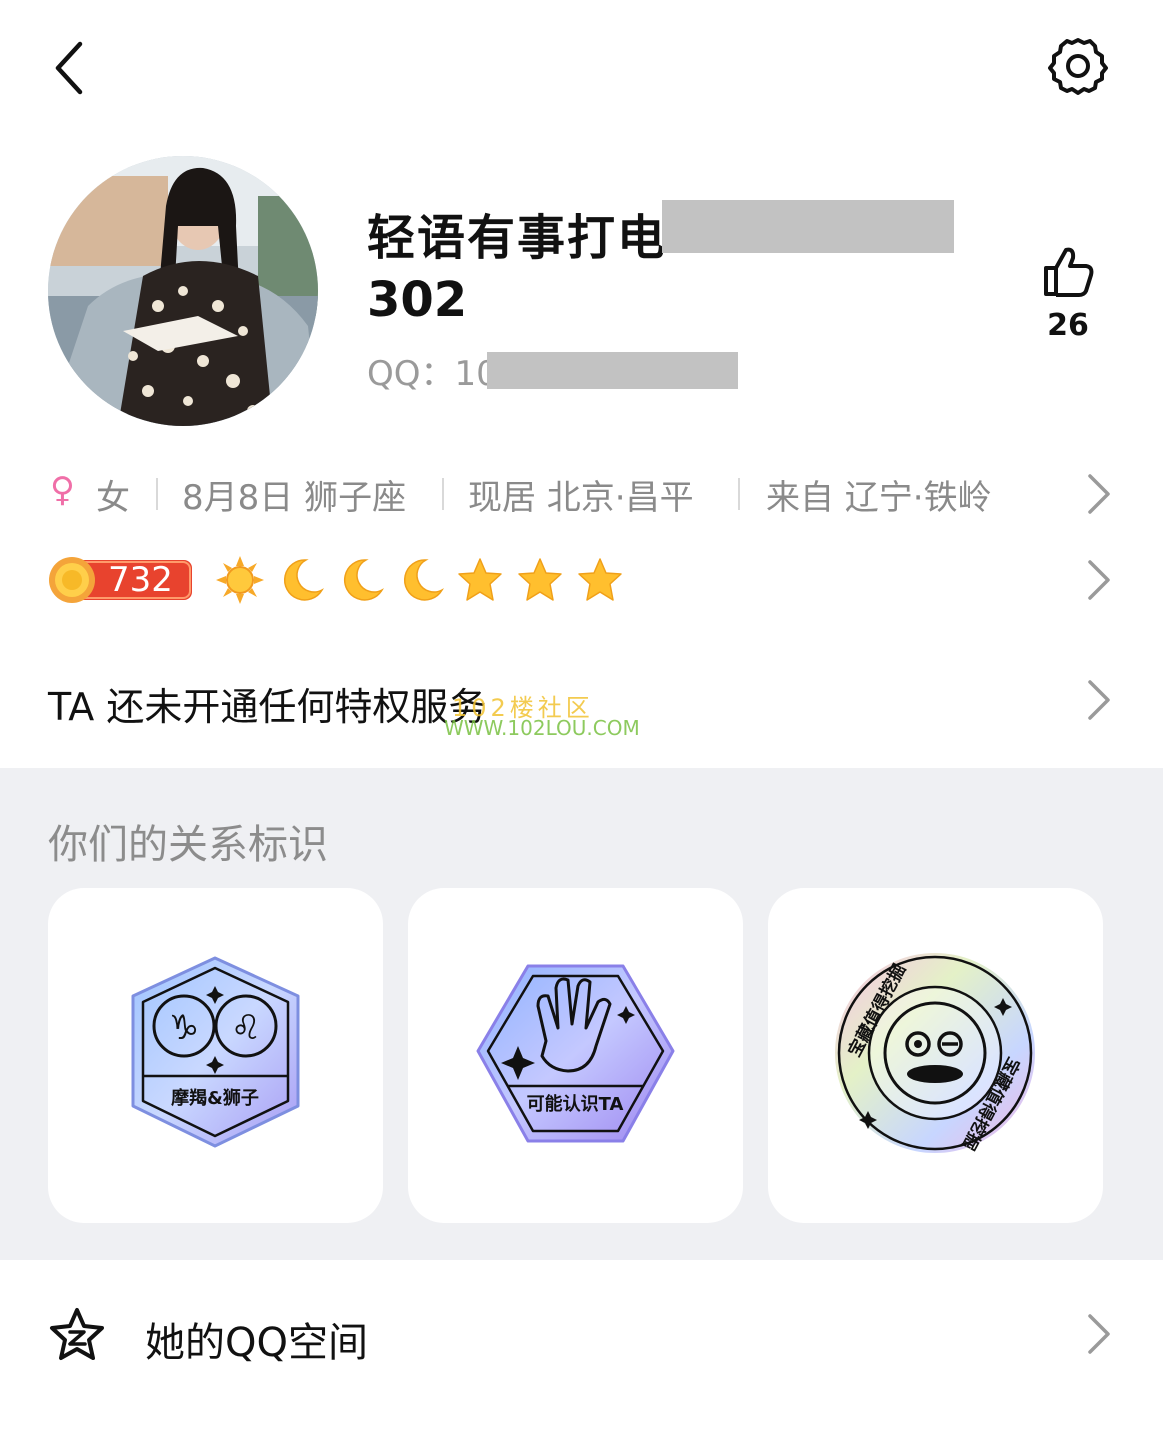 This screenshot has height=1431, width=1163. I want to click on avatar, so click(183, 291).